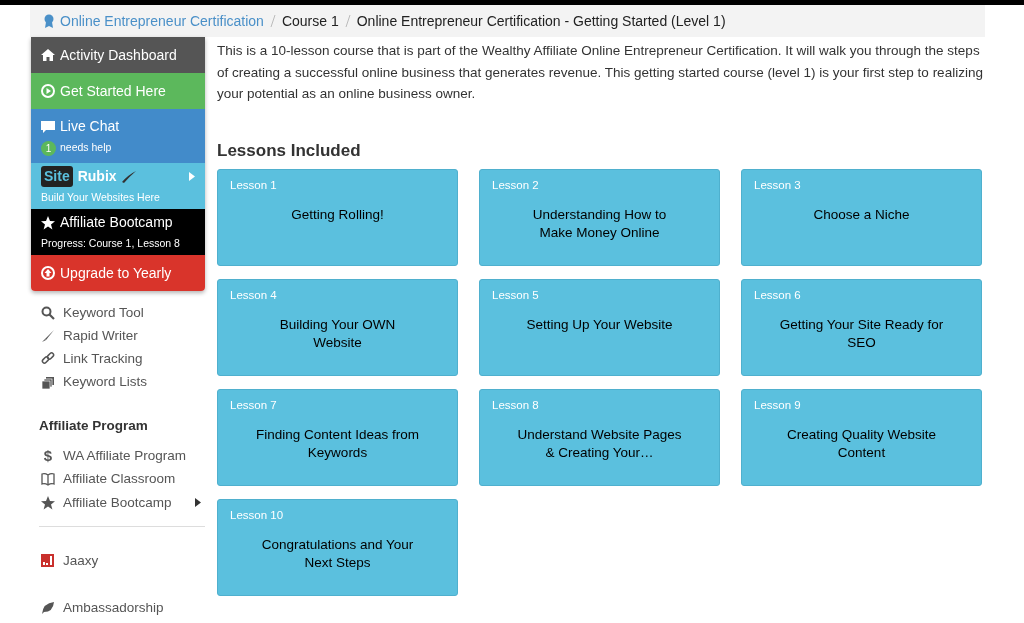 This screenshot has height=623, width=1024. I want to click on chart-icon, so click(48, 560).